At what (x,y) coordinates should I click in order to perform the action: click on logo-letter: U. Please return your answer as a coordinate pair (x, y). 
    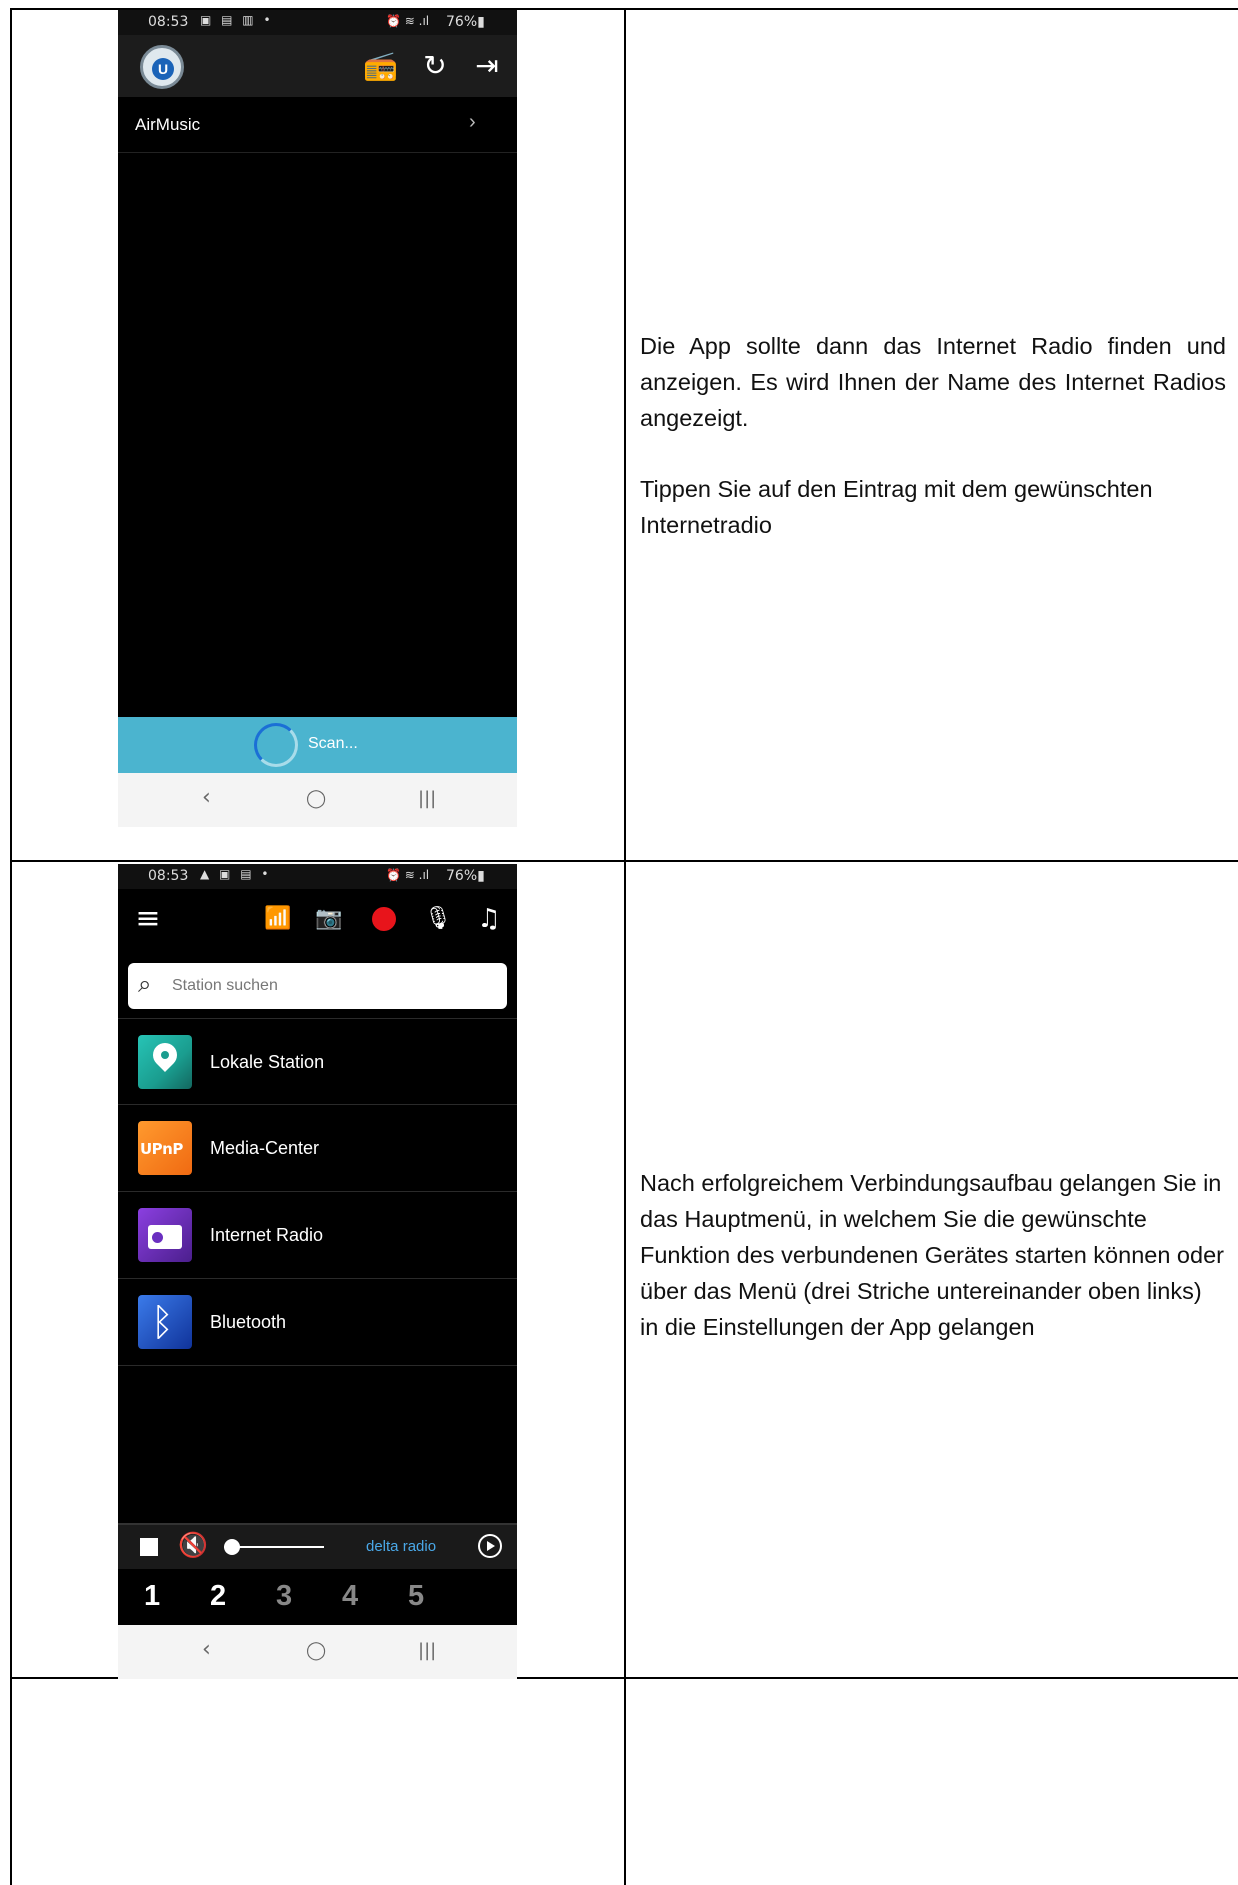
    Looking at the image, I should click on (163, 69).